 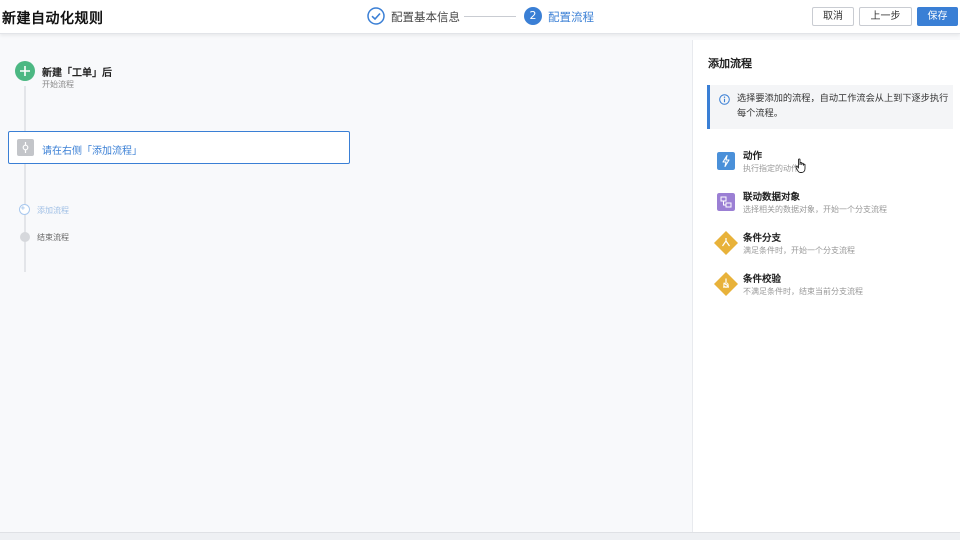 I want to click on option-desc: 执行指定的动作, so click(x=771, y=168).